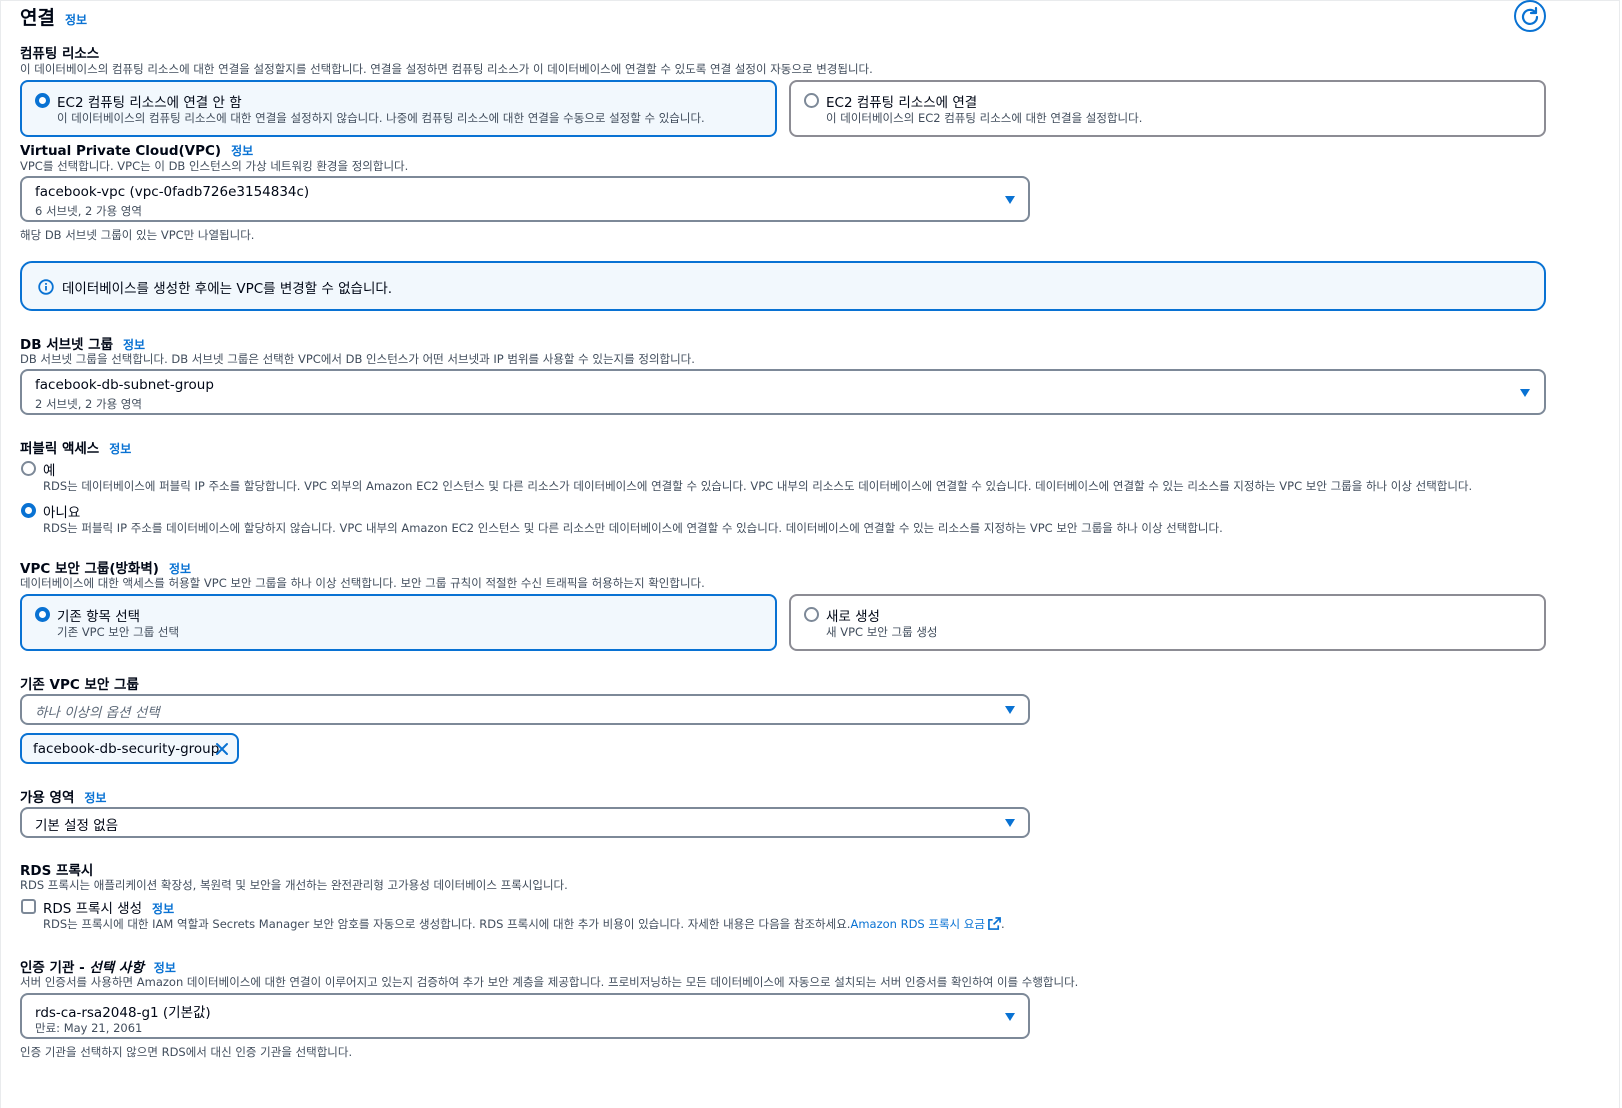 The width and height of the screenshot is (1622, 1108). I want to click on ca-select-value: rds-ca-rsa2048-g1 (기본값), so click(123, 1013).